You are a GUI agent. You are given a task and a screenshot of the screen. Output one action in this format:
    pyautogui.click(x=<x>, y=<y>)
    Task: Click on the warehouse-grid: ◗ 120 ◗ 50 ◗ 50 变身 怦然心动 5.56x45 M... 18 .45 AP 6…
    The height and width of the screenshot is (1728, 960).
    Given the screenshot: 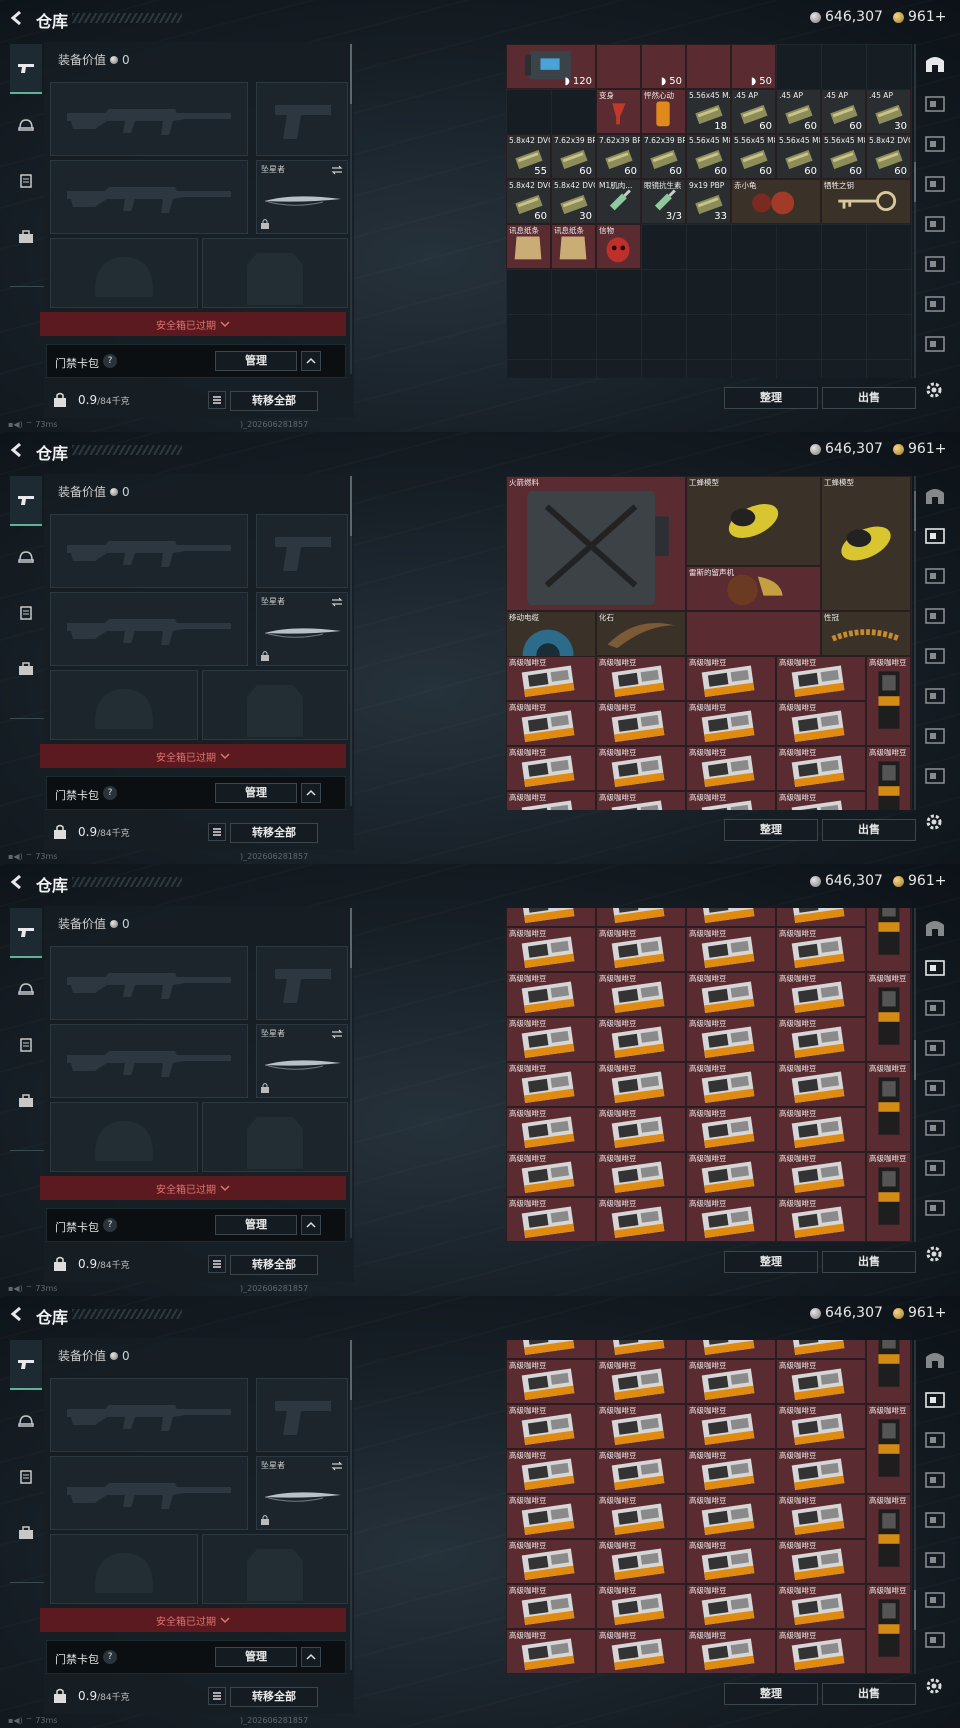 What is the action you would take?
    pyautogui.click(x=709, y=211)
    